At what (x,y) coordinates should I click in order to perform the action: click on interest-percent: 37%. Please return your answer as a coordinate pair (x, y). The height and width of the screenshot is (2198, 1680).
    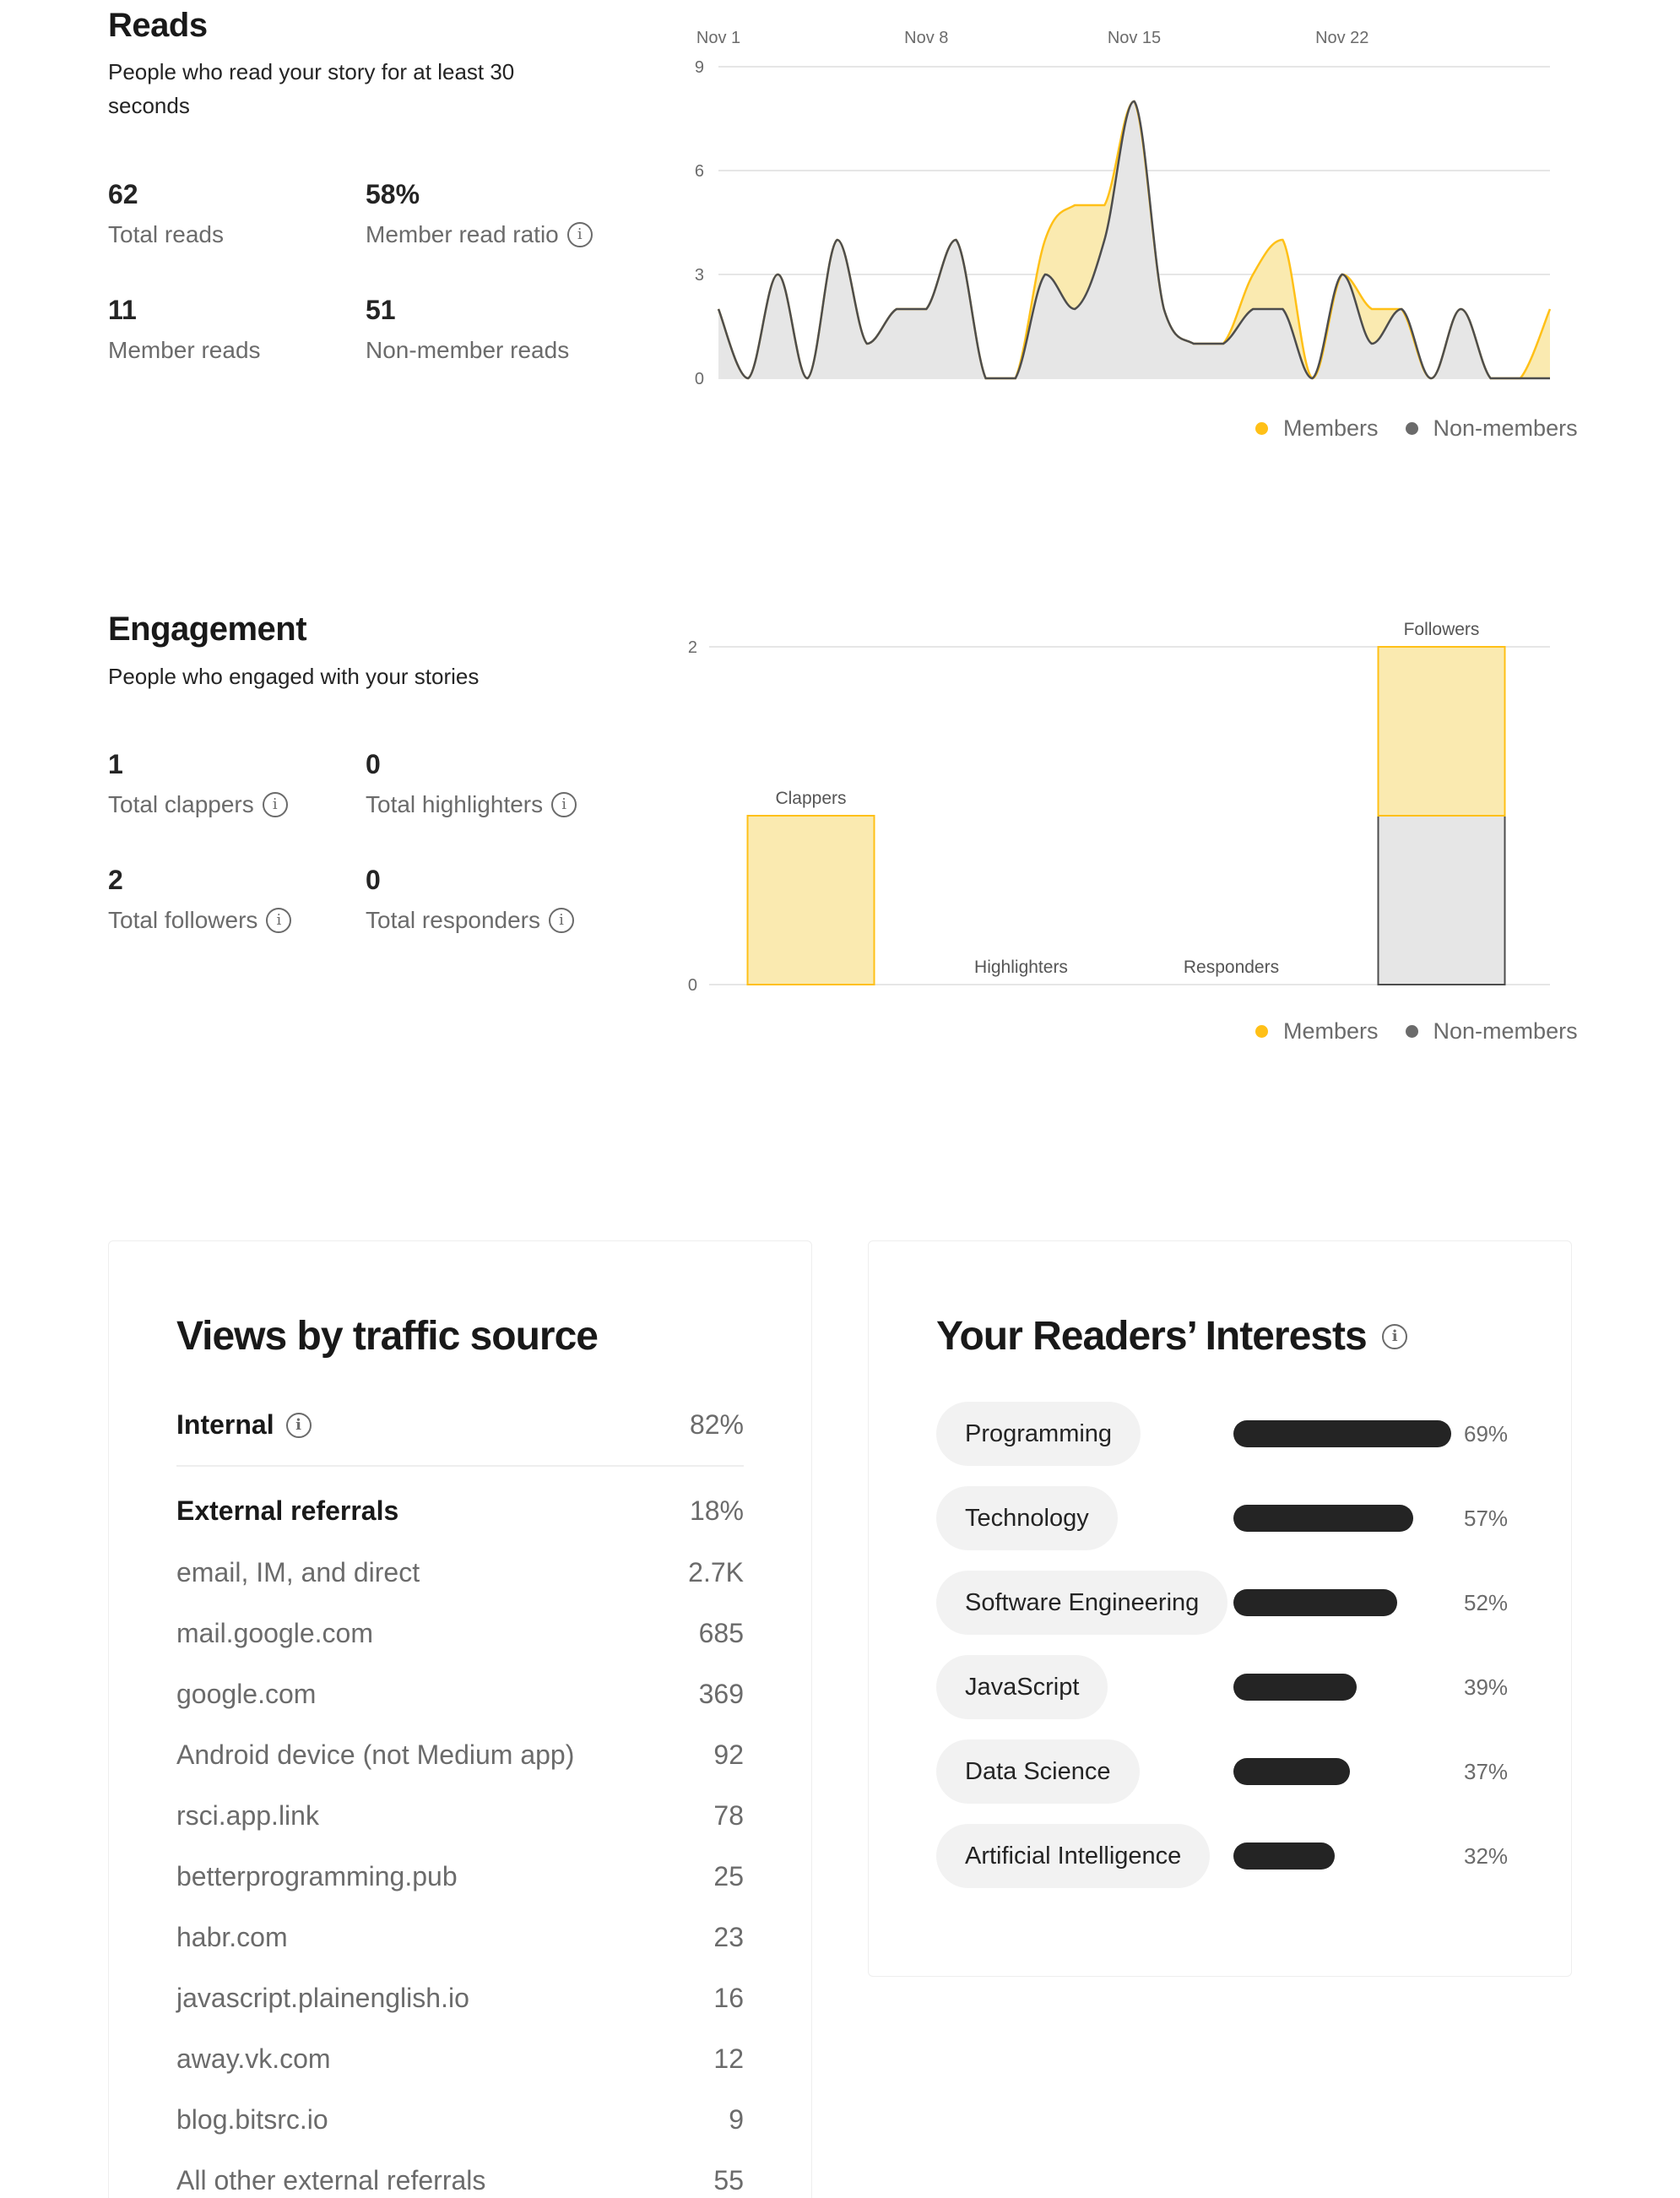
    Looking at the image, I should click on (1486, 1771).